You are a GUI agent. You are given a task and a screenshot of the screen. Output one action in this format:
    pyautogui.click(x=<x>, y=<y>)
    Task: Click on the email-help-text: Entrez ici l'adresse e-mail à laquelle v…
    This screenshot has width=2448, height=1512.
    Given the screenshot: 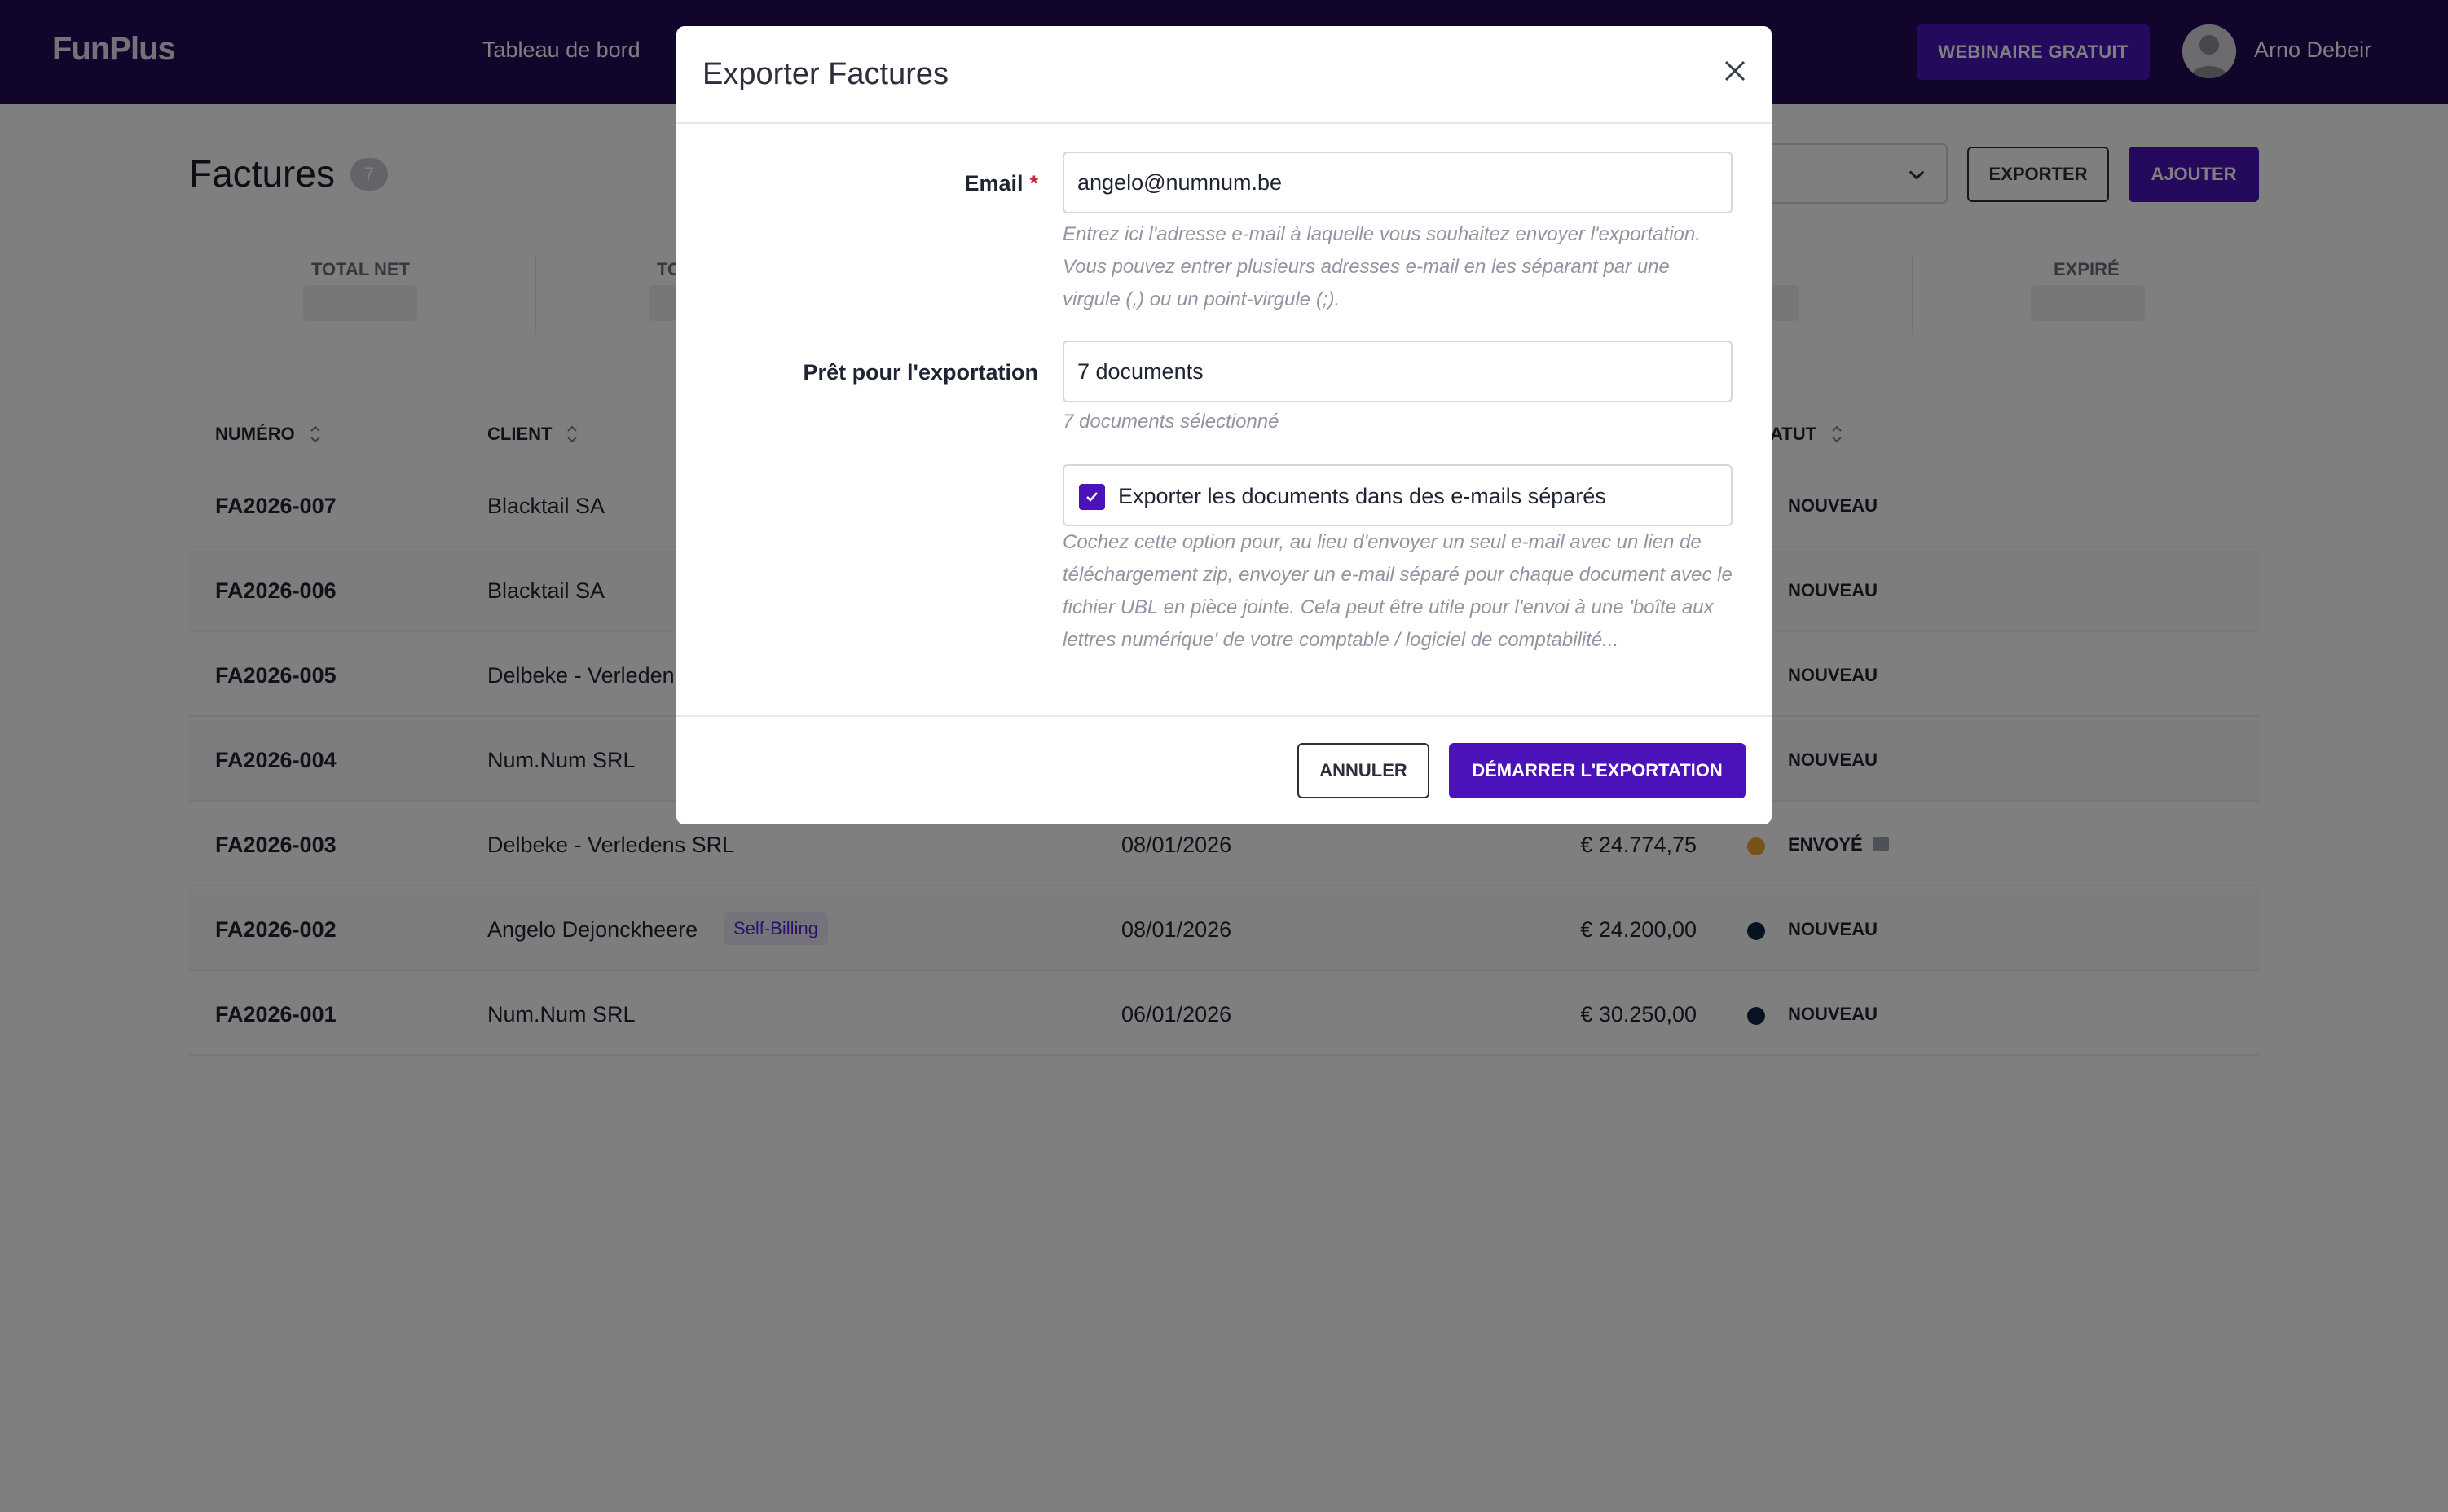 What is the action you would take?
    pyautogui.click(x=1382, y=266)
    